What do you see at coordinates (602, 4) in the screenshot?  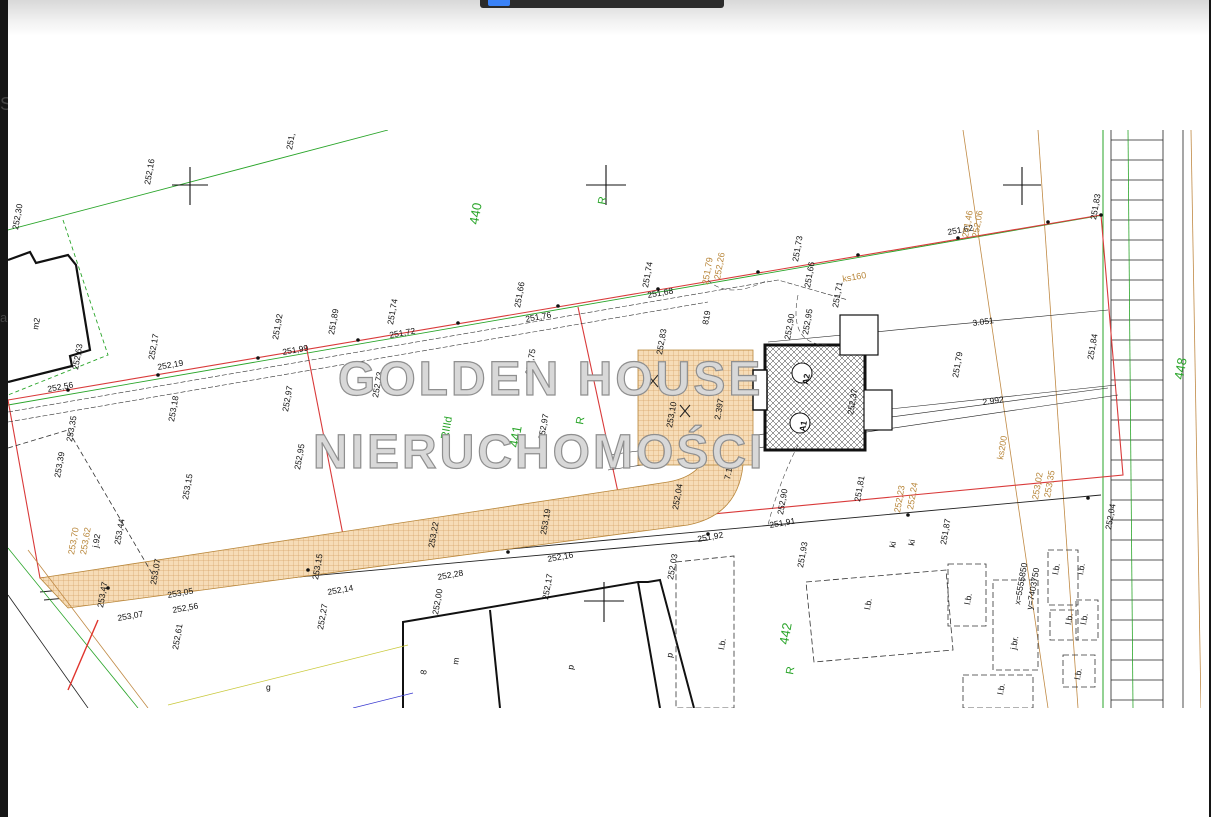 I see `viewer-toolbar` at bounding box center [602, 4].